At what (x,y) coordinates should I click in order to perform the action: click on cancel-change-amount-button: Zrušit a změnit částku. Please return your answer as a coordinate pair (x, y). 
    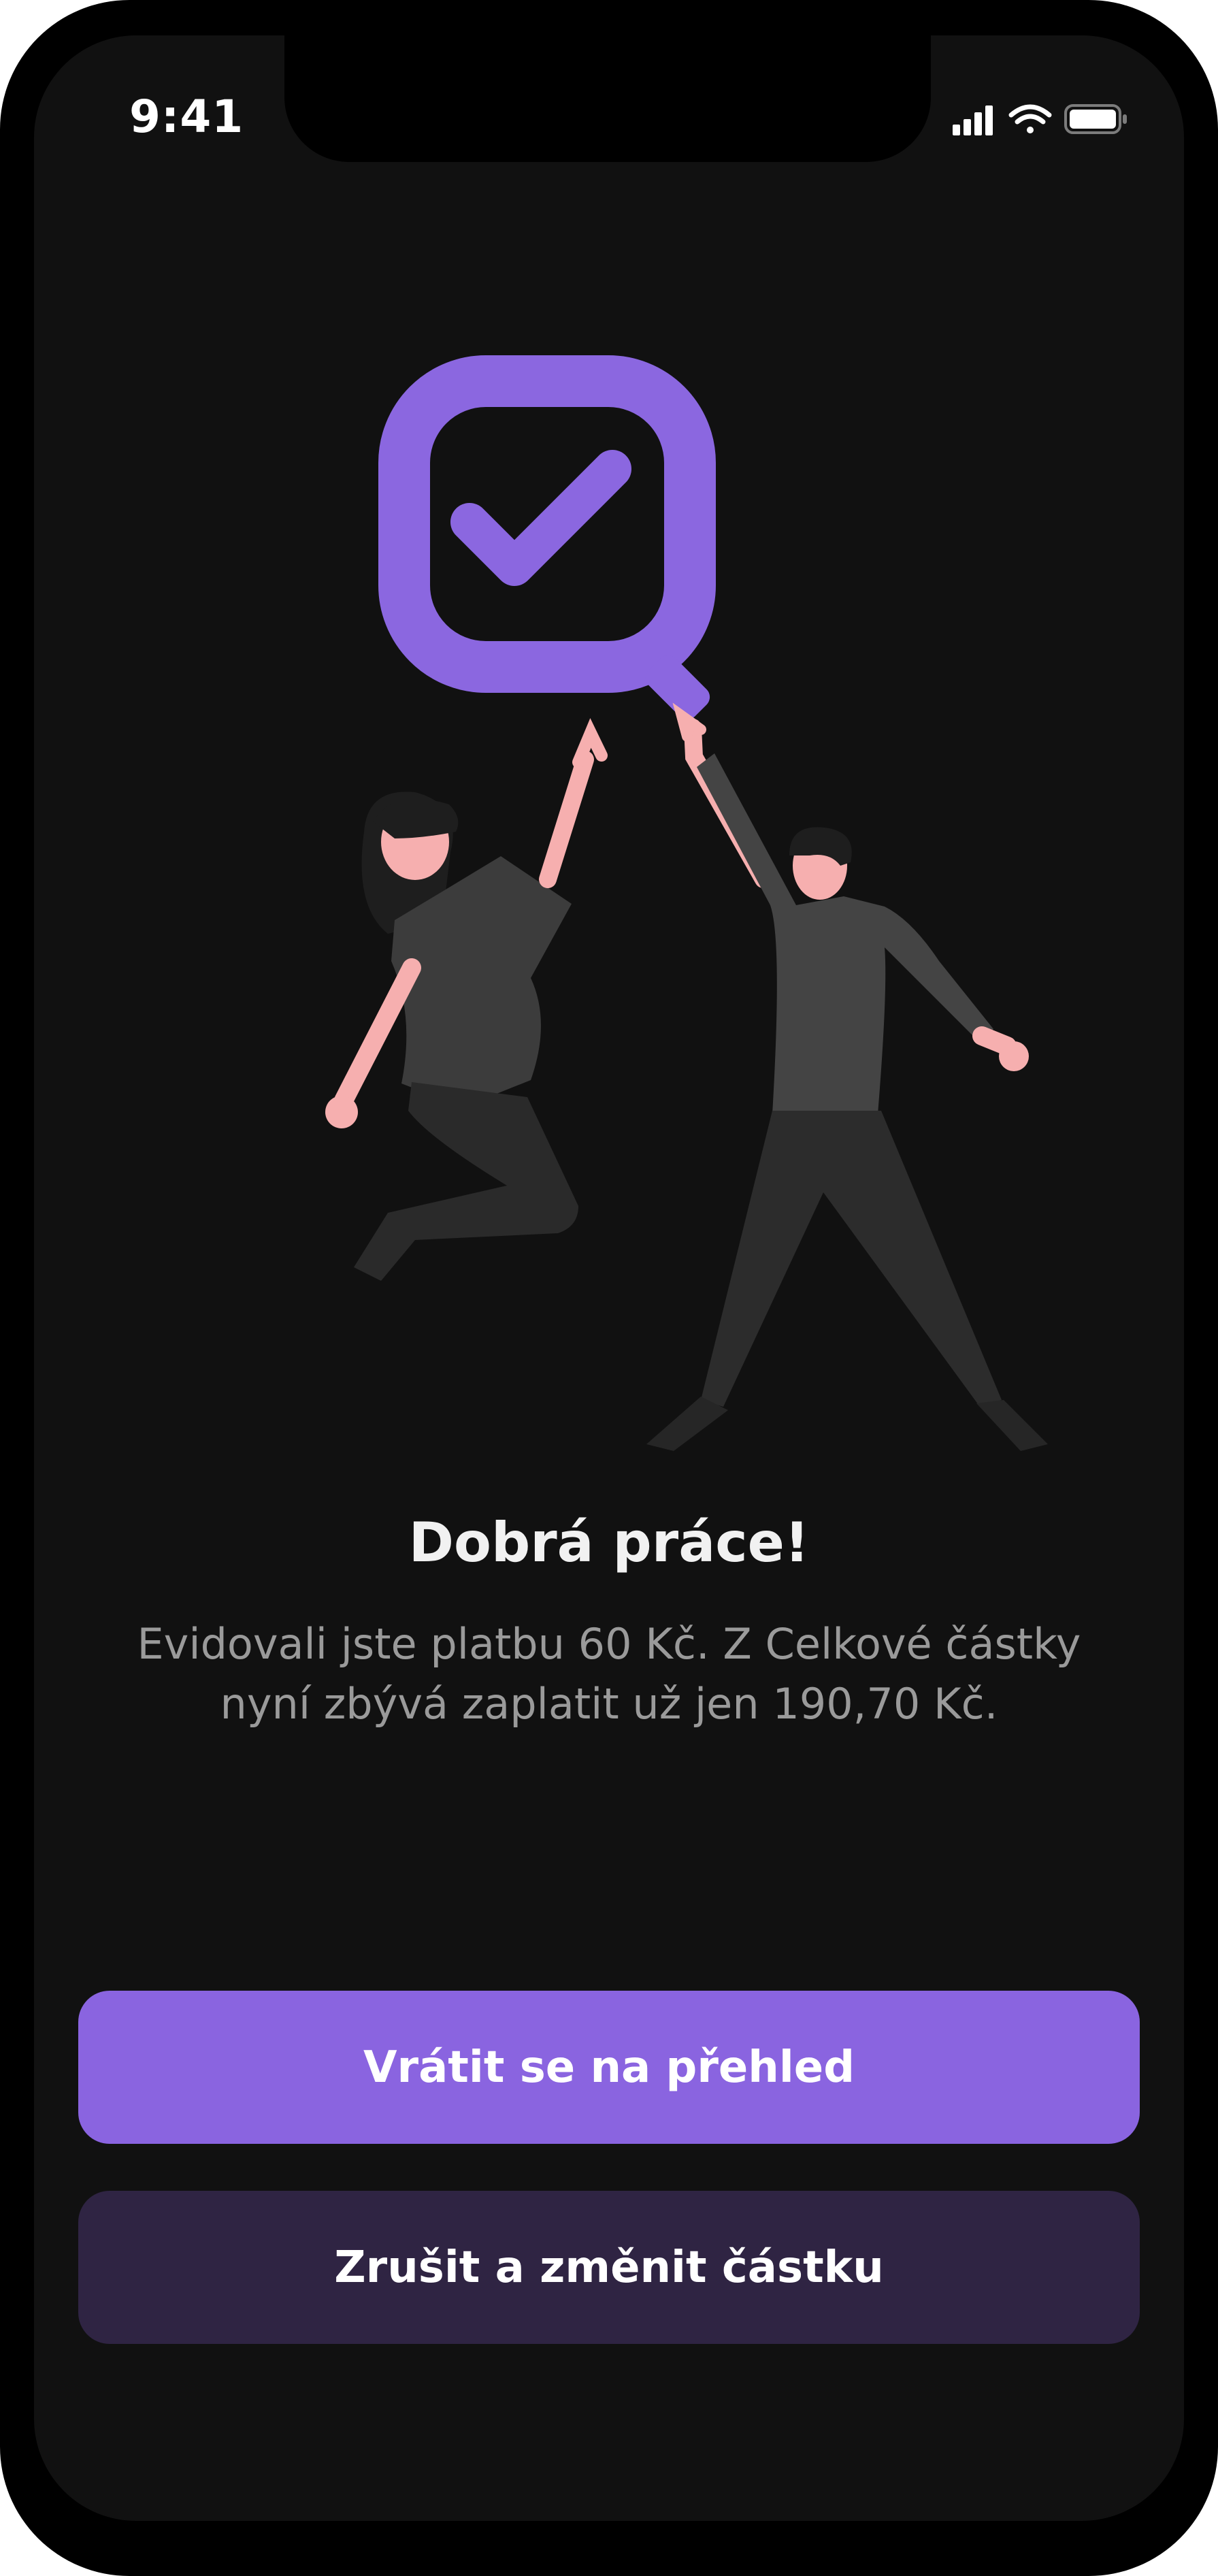
    Looking at the image, I should click on (609, 2267).